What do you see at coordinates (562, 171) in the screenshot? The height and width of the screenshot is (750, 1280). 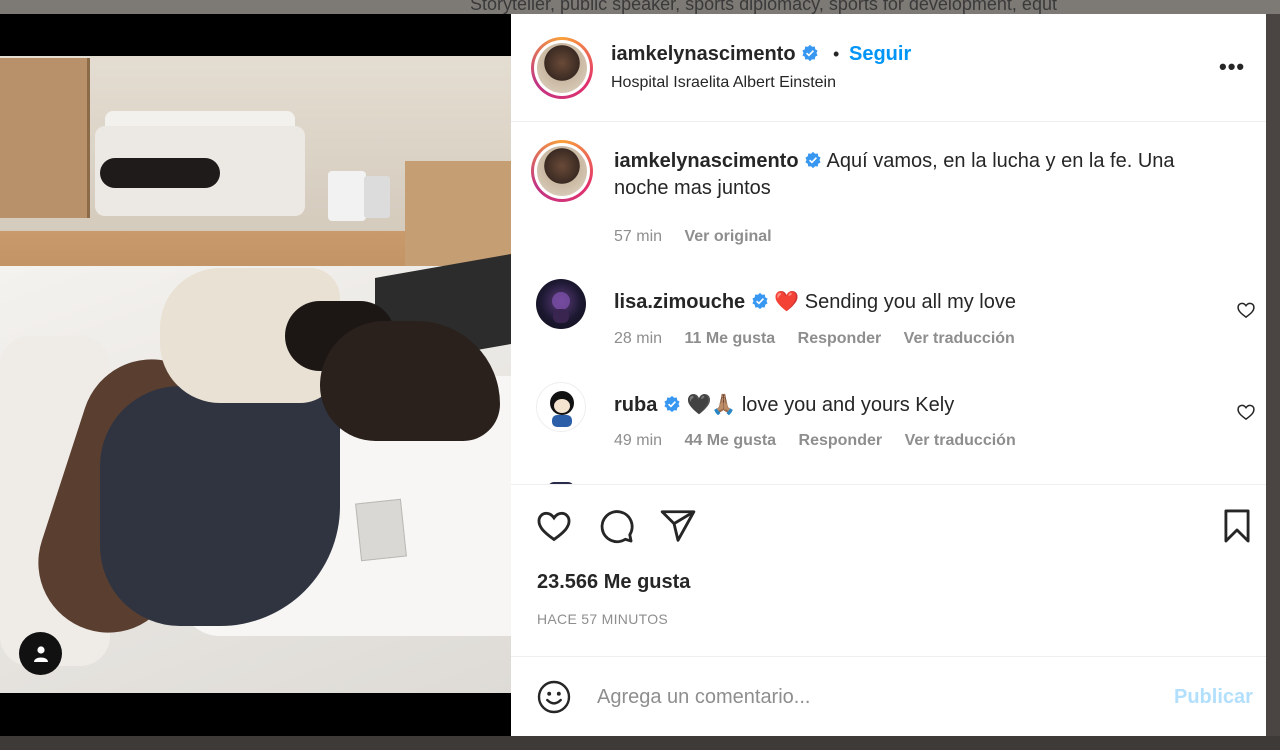 I see `caption-avatar` at bounding box center [562, 171].